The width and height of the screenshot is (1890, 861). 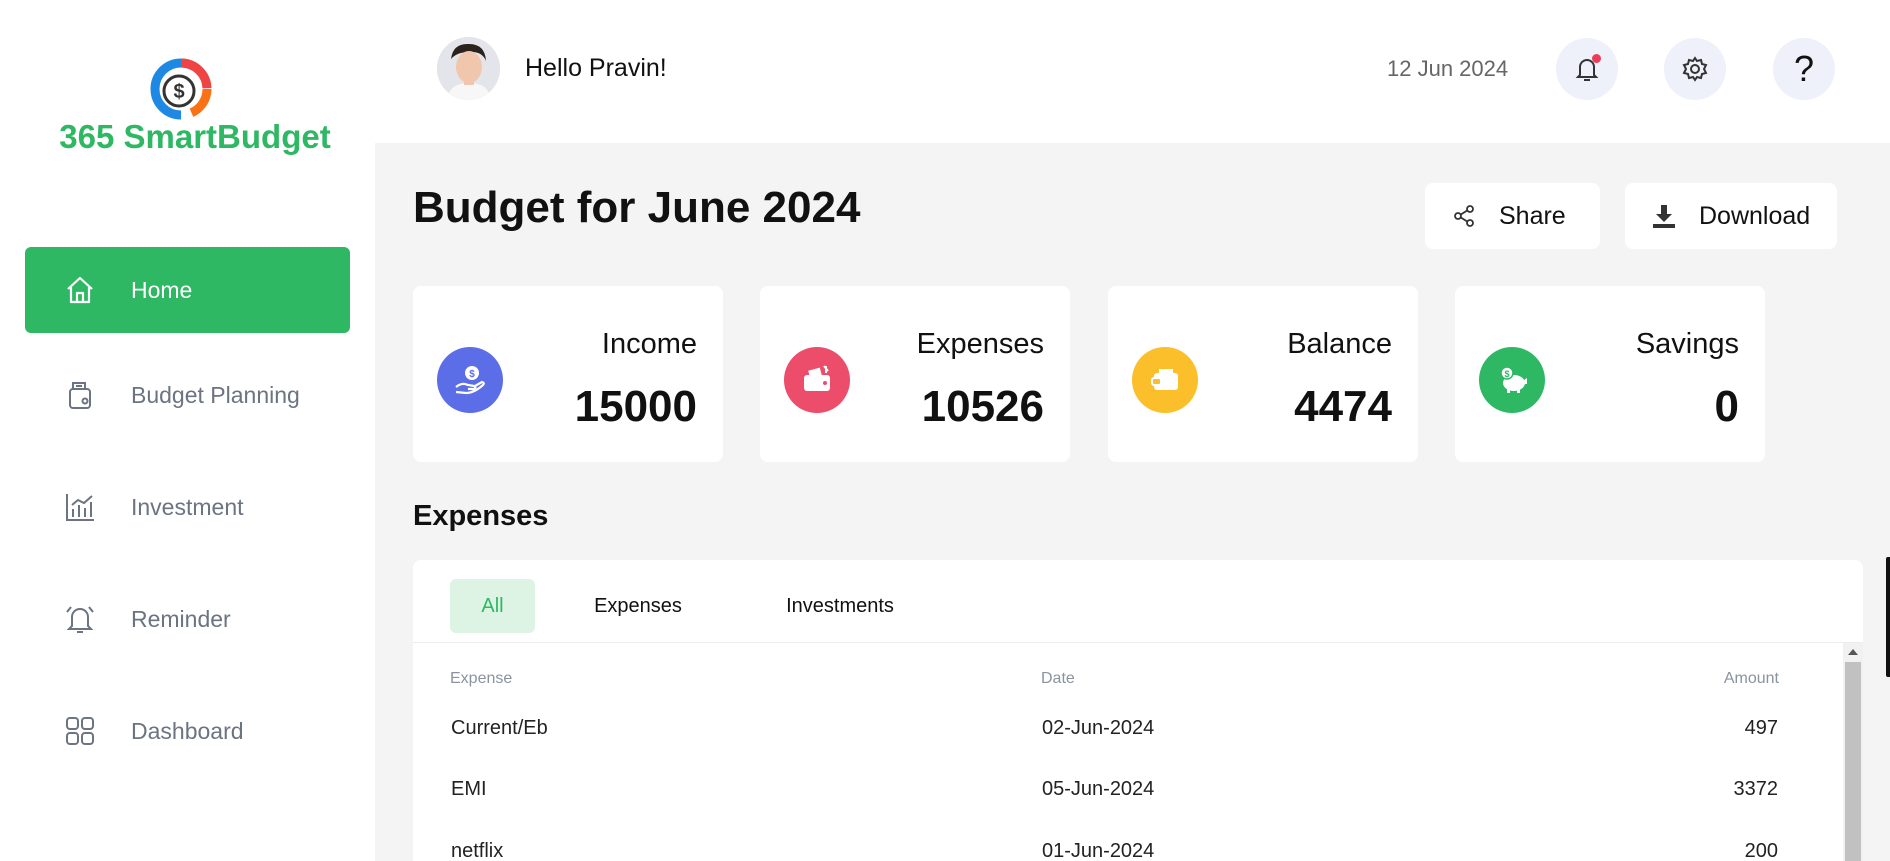 I want to click on alarm-icon, so click(x=80, y=619).